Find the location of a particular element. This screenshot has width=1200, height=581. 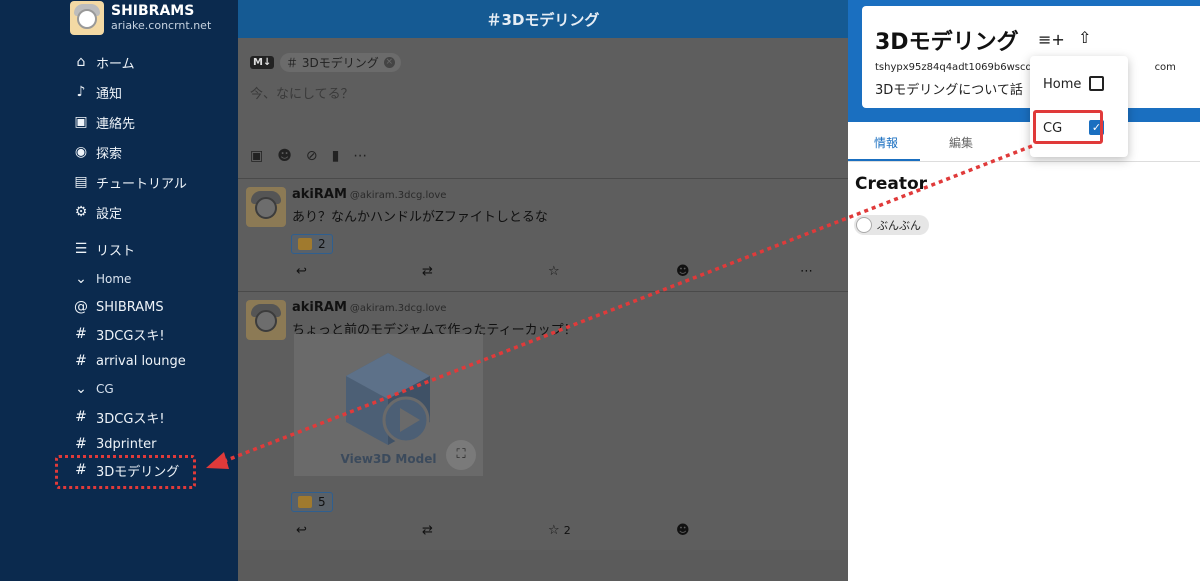

playlist-add-icon: ≡+ is located at coordinates (1051, 39).